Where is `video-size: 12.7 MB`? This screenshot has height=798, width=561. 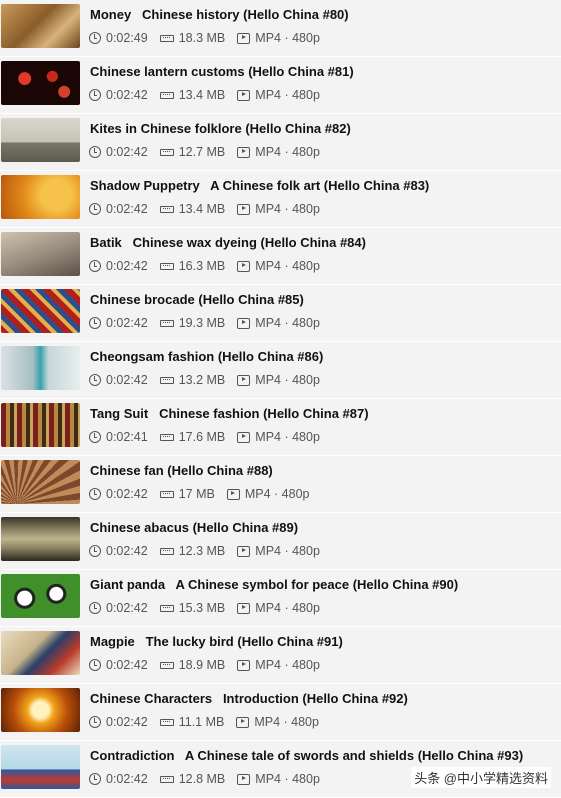
video-size: 12.7 MB is located at coordinates (202, 152).